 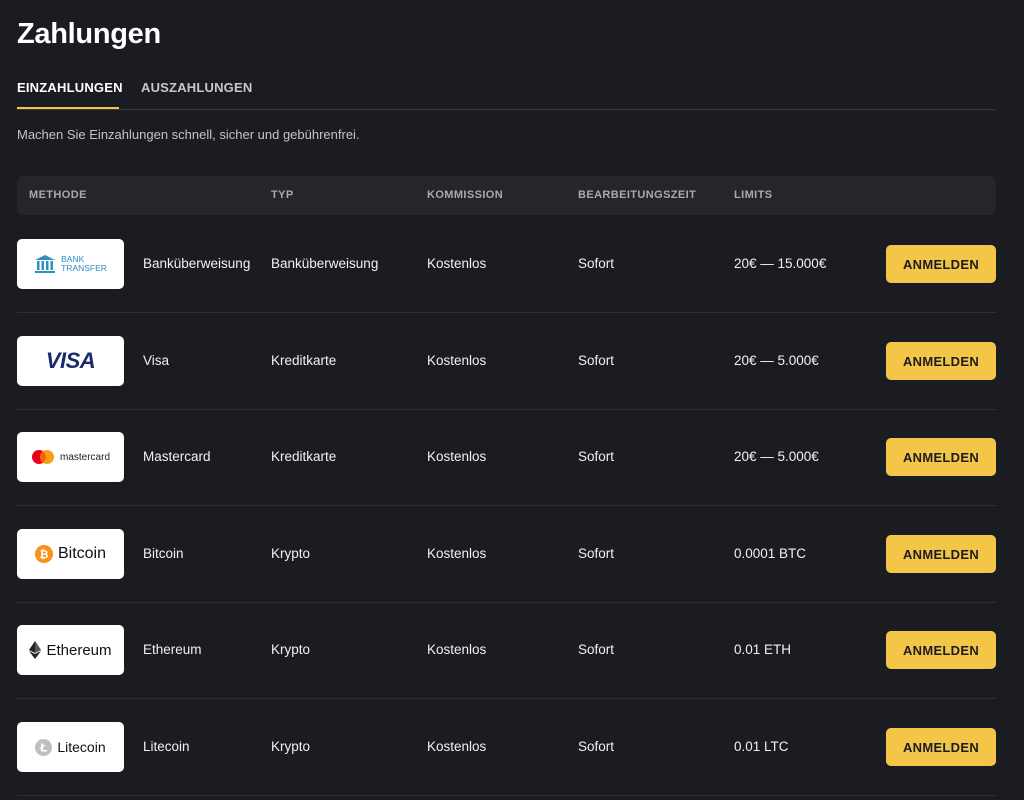 What do you see at coordinates (82, 553) in the screenshot?
I see `bitcoin-wordmark: Bitcoin` at bounding box center [82, 553].